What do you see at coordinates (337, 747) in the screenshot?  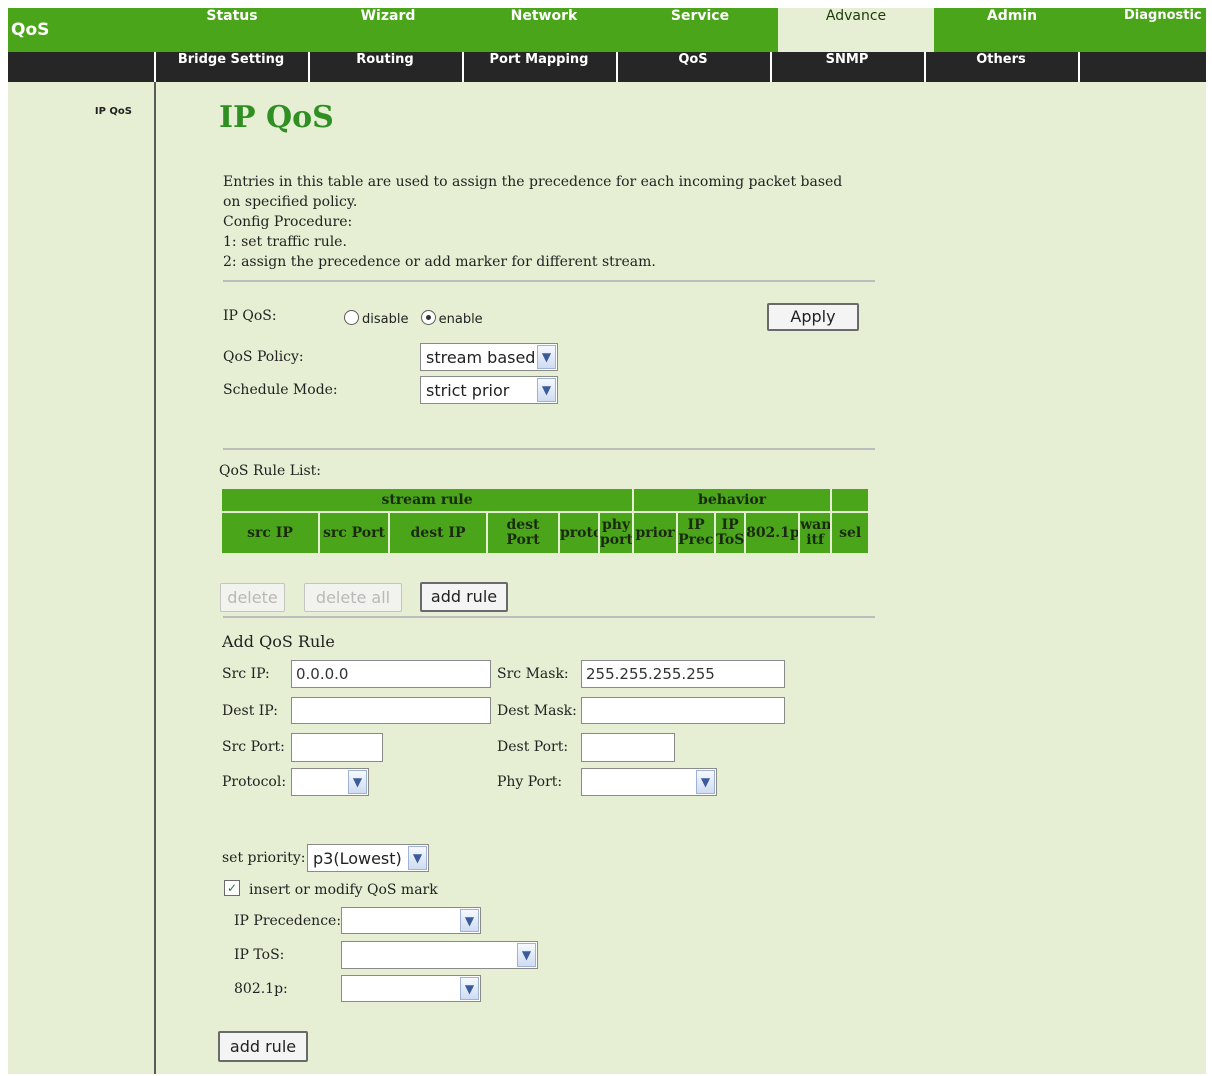 I see `src-port-field` at bounding box center [337, 747].